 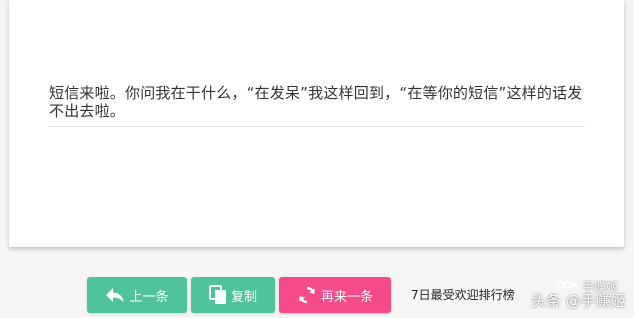 I want to click on divider, so click(x=316, y=126).